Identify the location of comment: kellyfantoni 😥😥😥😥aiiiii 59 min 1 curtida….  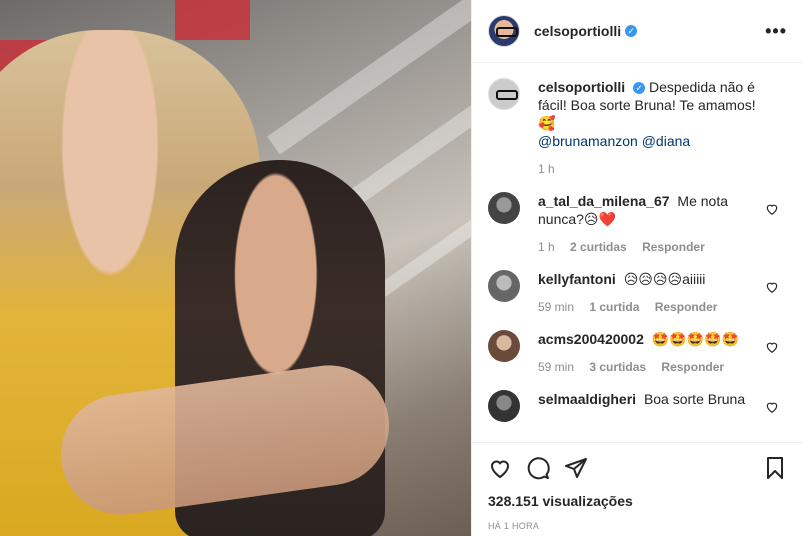
(637, 293).